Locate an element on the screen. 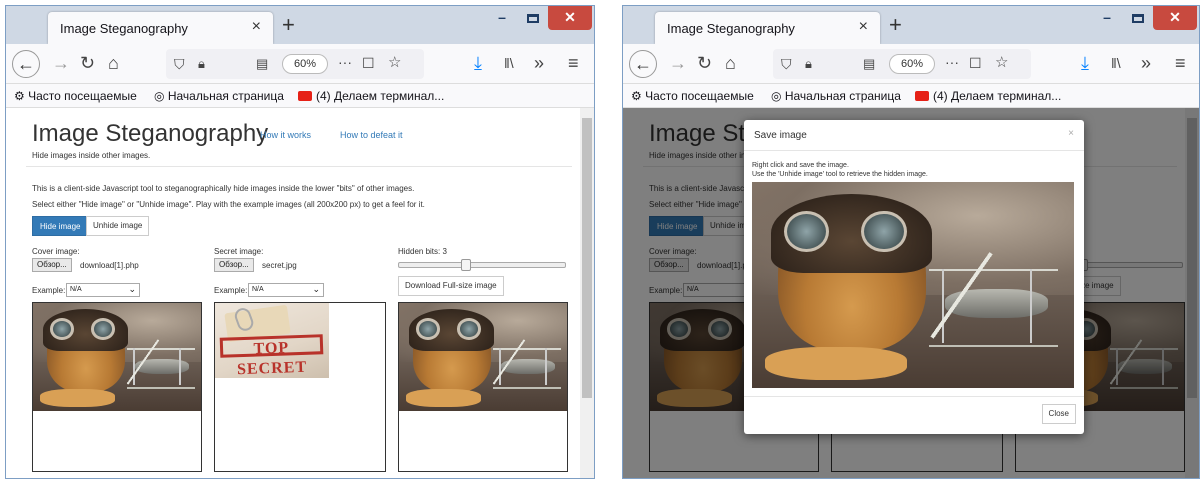  slider-thumb is located at coordinates (466, 265).